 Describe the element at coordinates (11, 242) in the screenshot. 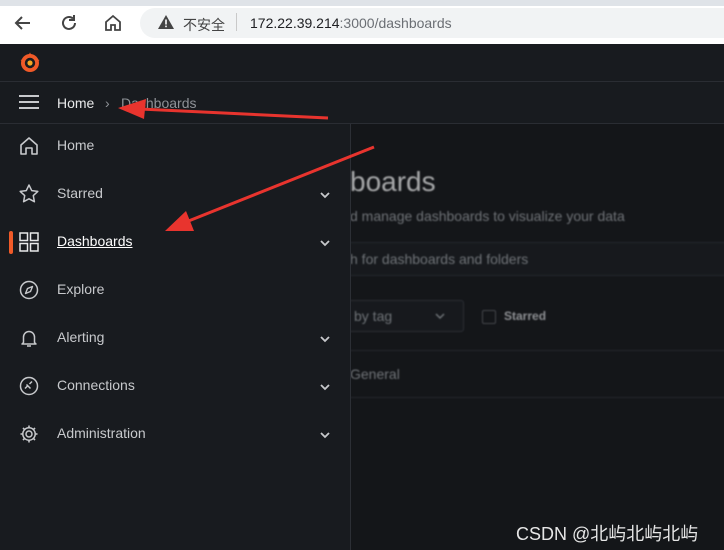

I see `active-indicator` at that location.